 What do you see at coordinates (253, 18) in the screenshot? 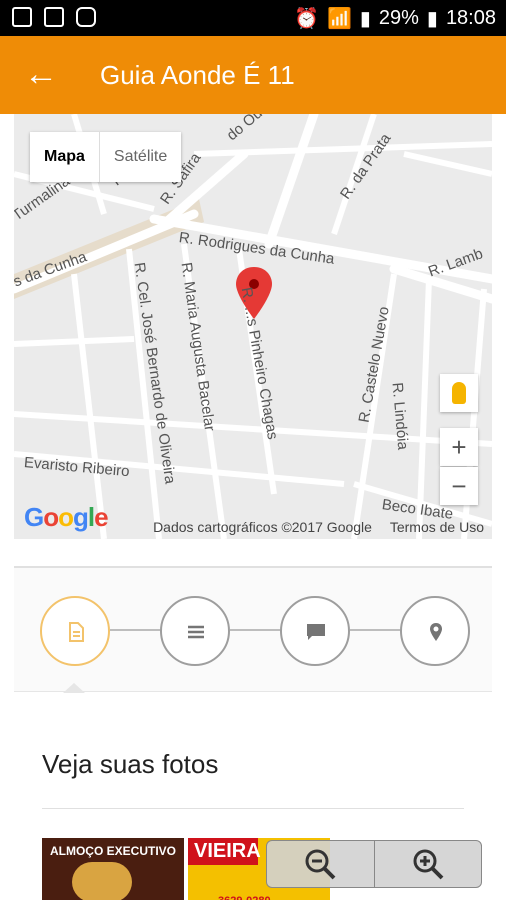
I see `status-bar: ⏰ 📶 ▮ 29% ▮ 18:08` at bounding box center [253, 18].